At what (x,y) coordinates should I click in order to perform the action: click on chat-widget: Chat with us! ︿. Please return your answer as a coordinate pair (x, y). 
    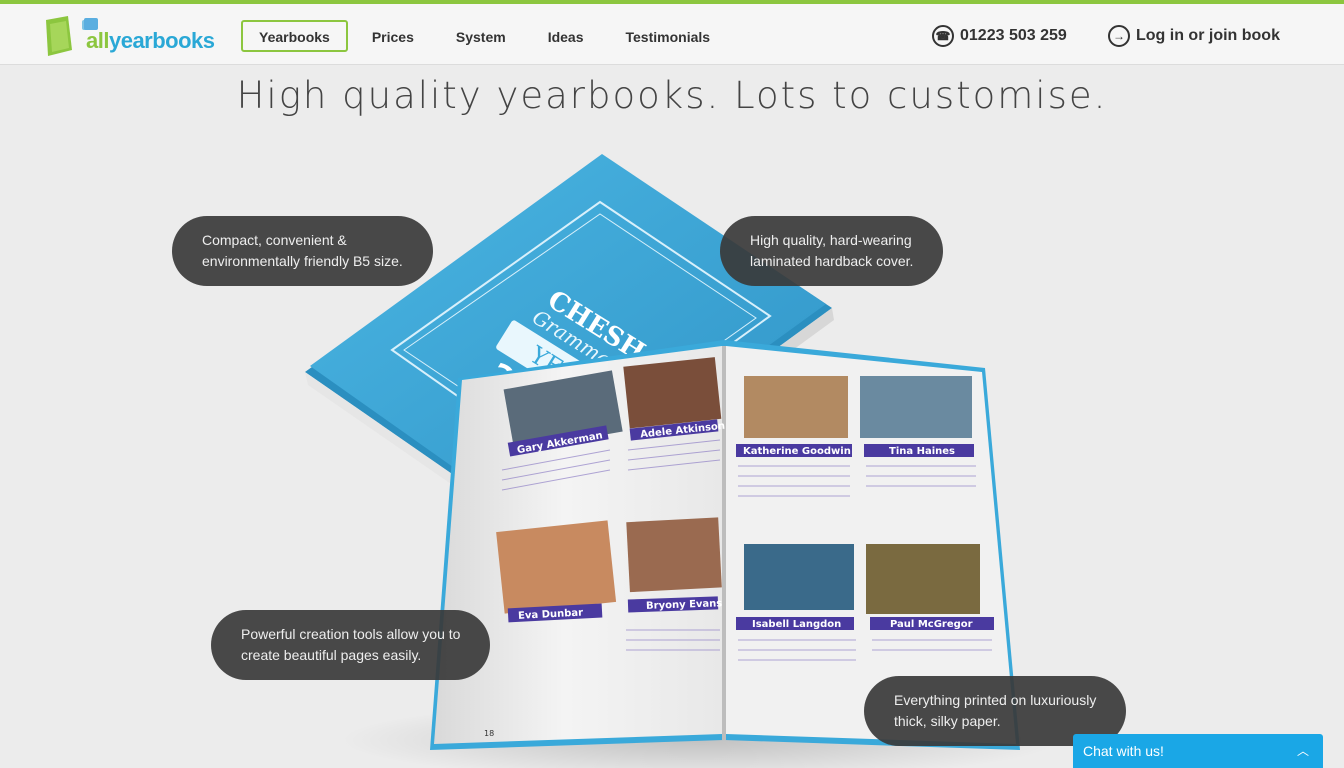
    Looking at the image, I should click on (1198, 751).